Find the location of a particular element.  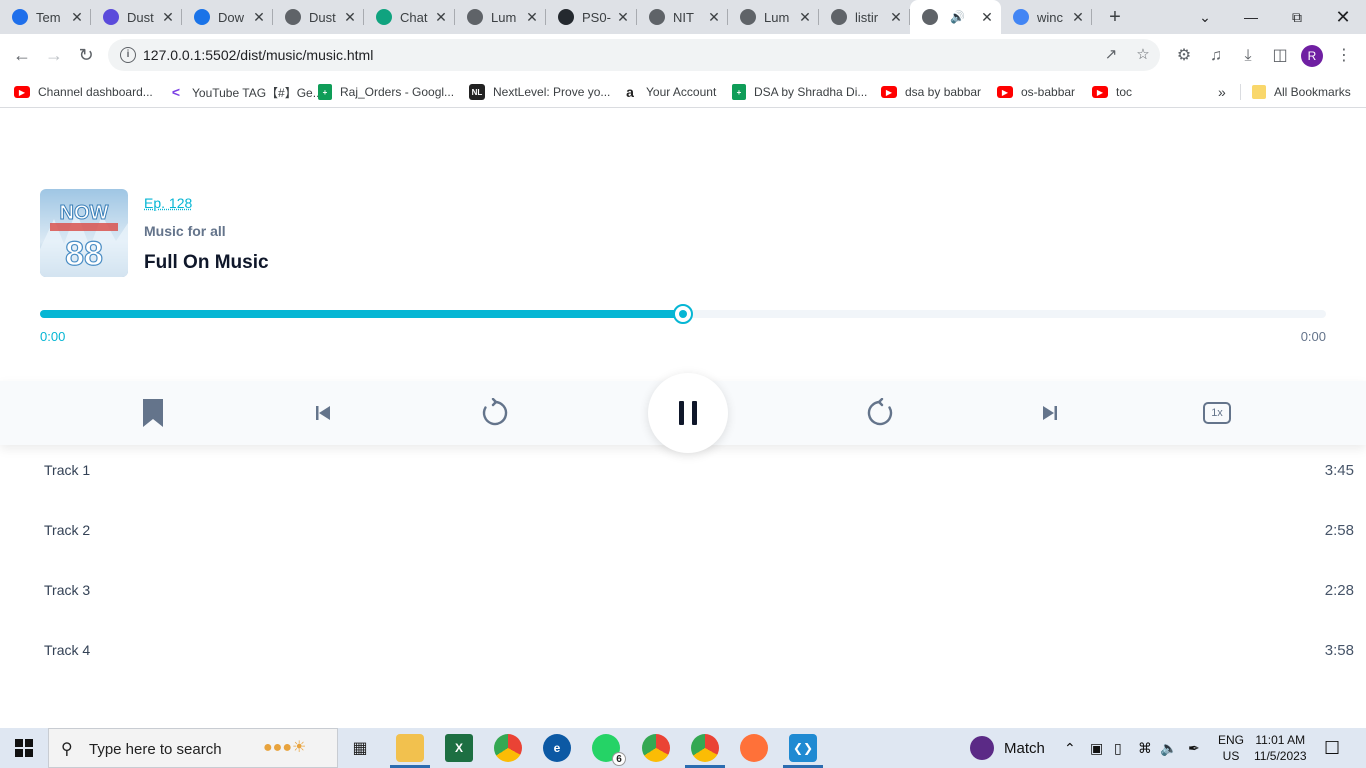

track-name: Track 1 is located at coordinates (67, 470).